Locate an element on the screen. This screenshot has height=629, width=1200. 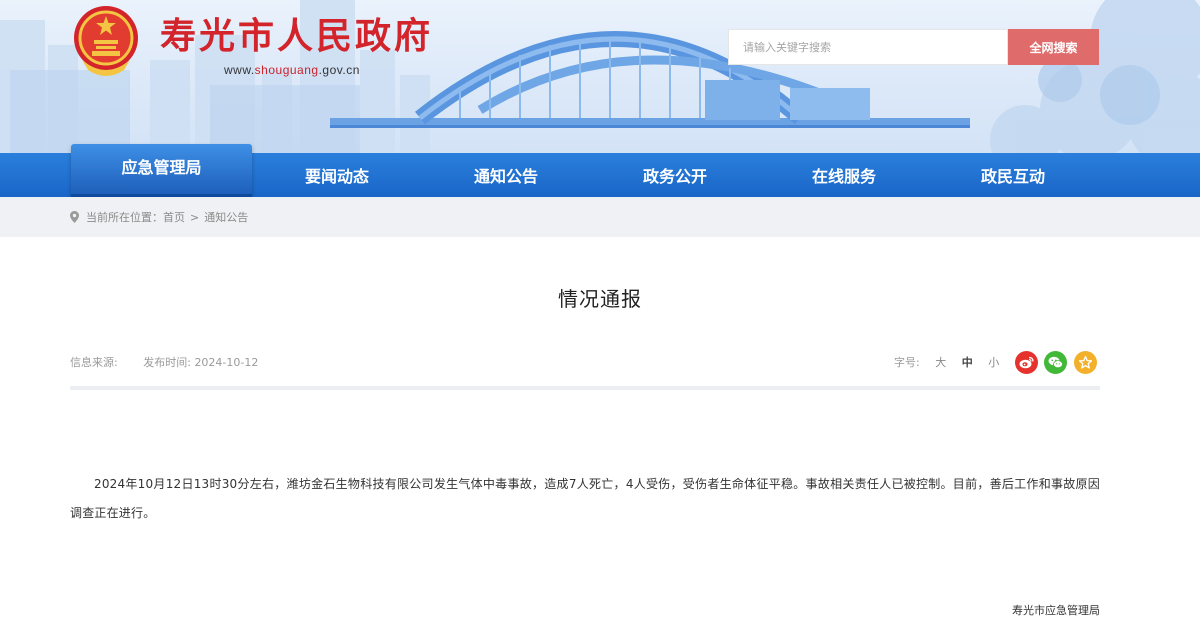
site-url-suffix: .gov.cn is located at coordinates (339, 70).